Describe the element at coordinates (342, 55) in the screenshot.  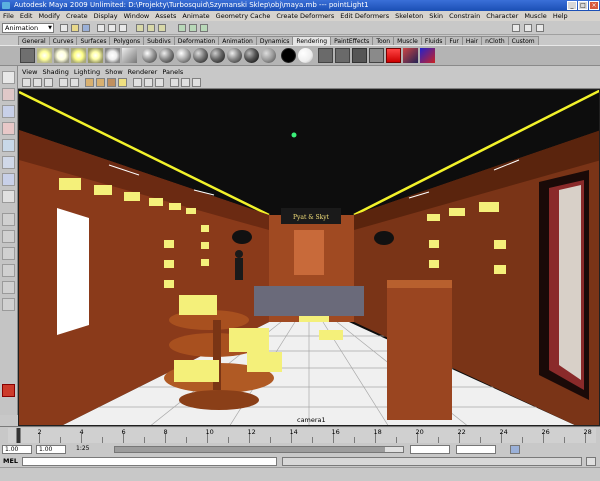
I see `render-current-icon` at that location.